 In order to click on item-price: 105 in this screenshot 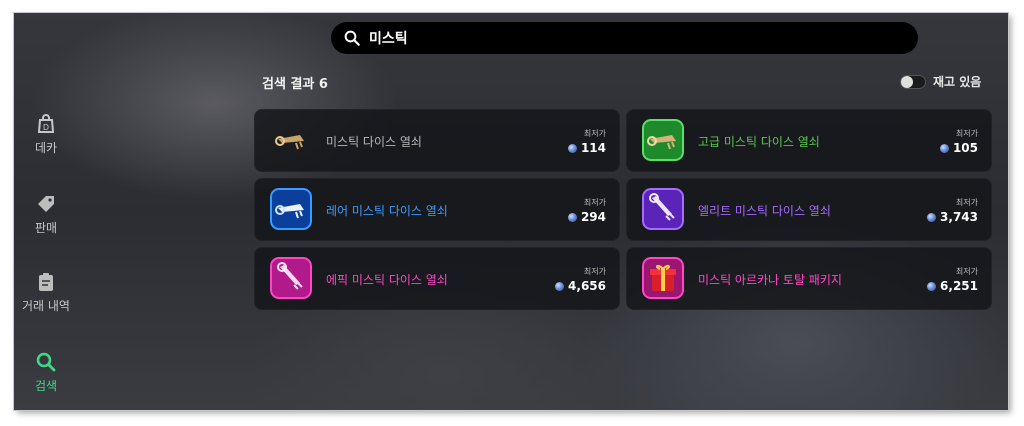, I will do `click(958, 148)`.